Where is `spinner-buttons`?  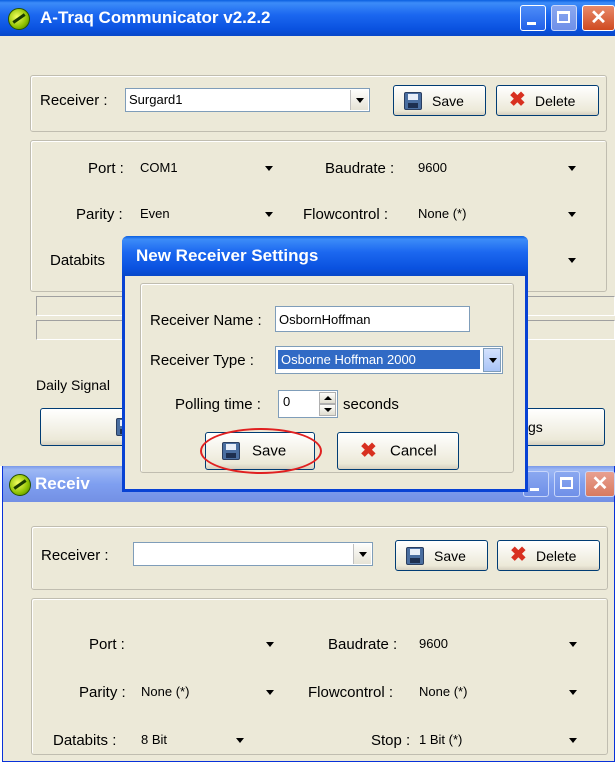 spinner-buttons is located at coordinates (327, 404).